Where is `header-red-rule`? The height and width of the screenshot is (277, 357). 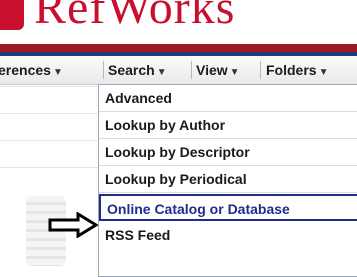 header-red-rule is located at coordinates (178, 48).